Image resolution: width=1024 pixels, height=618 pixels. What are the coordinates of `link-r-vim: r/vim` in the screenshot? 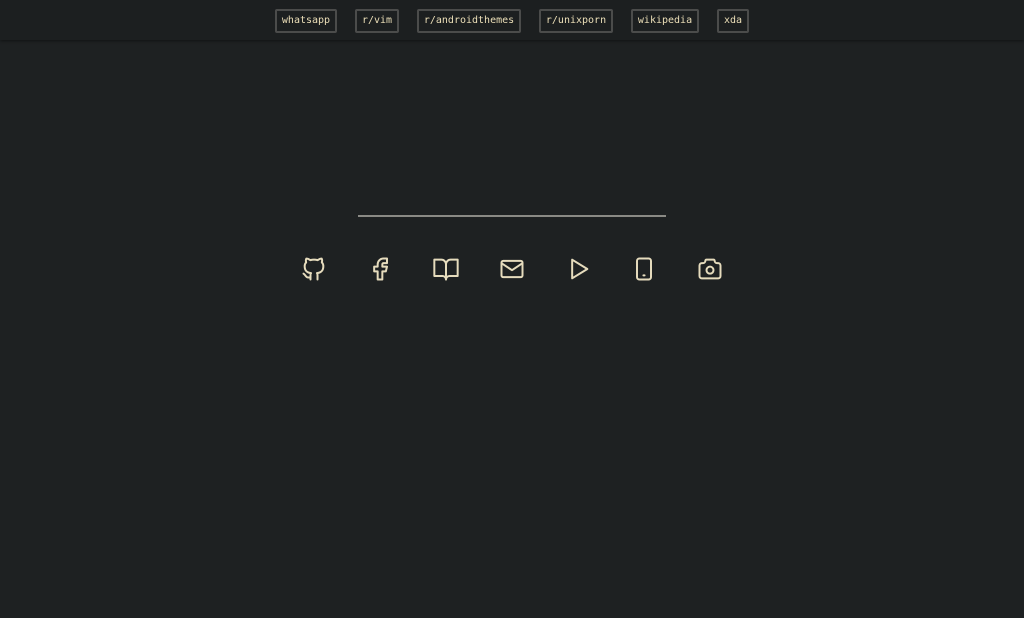 It's located at (377, 21).